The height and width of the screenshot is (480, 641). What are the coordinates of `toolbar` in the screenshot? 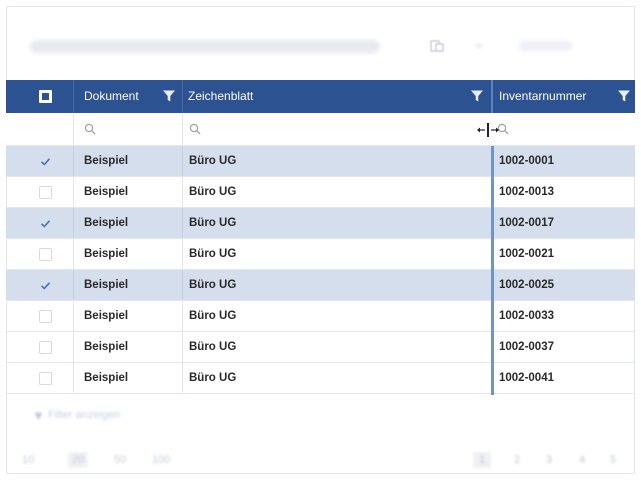 It's located at (310, 48).